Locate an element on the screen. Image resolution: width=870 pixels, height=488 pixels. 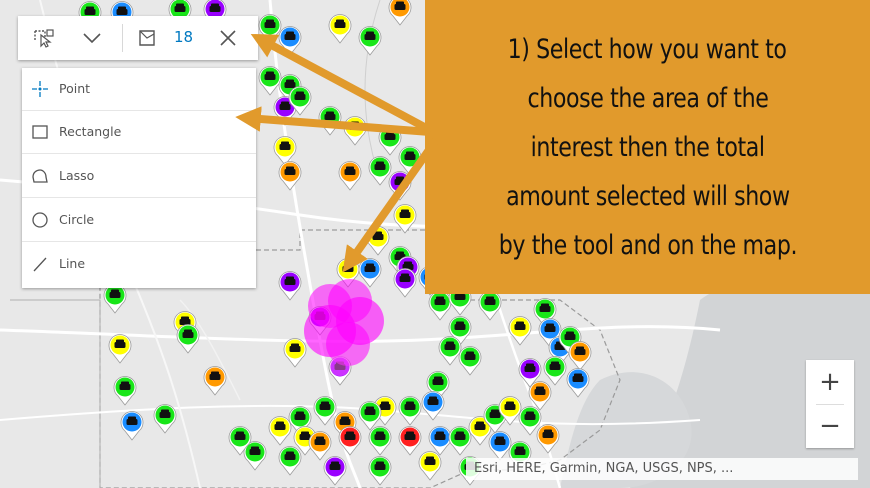
callout-line: interest then the total is located at coordinates (647, 147).